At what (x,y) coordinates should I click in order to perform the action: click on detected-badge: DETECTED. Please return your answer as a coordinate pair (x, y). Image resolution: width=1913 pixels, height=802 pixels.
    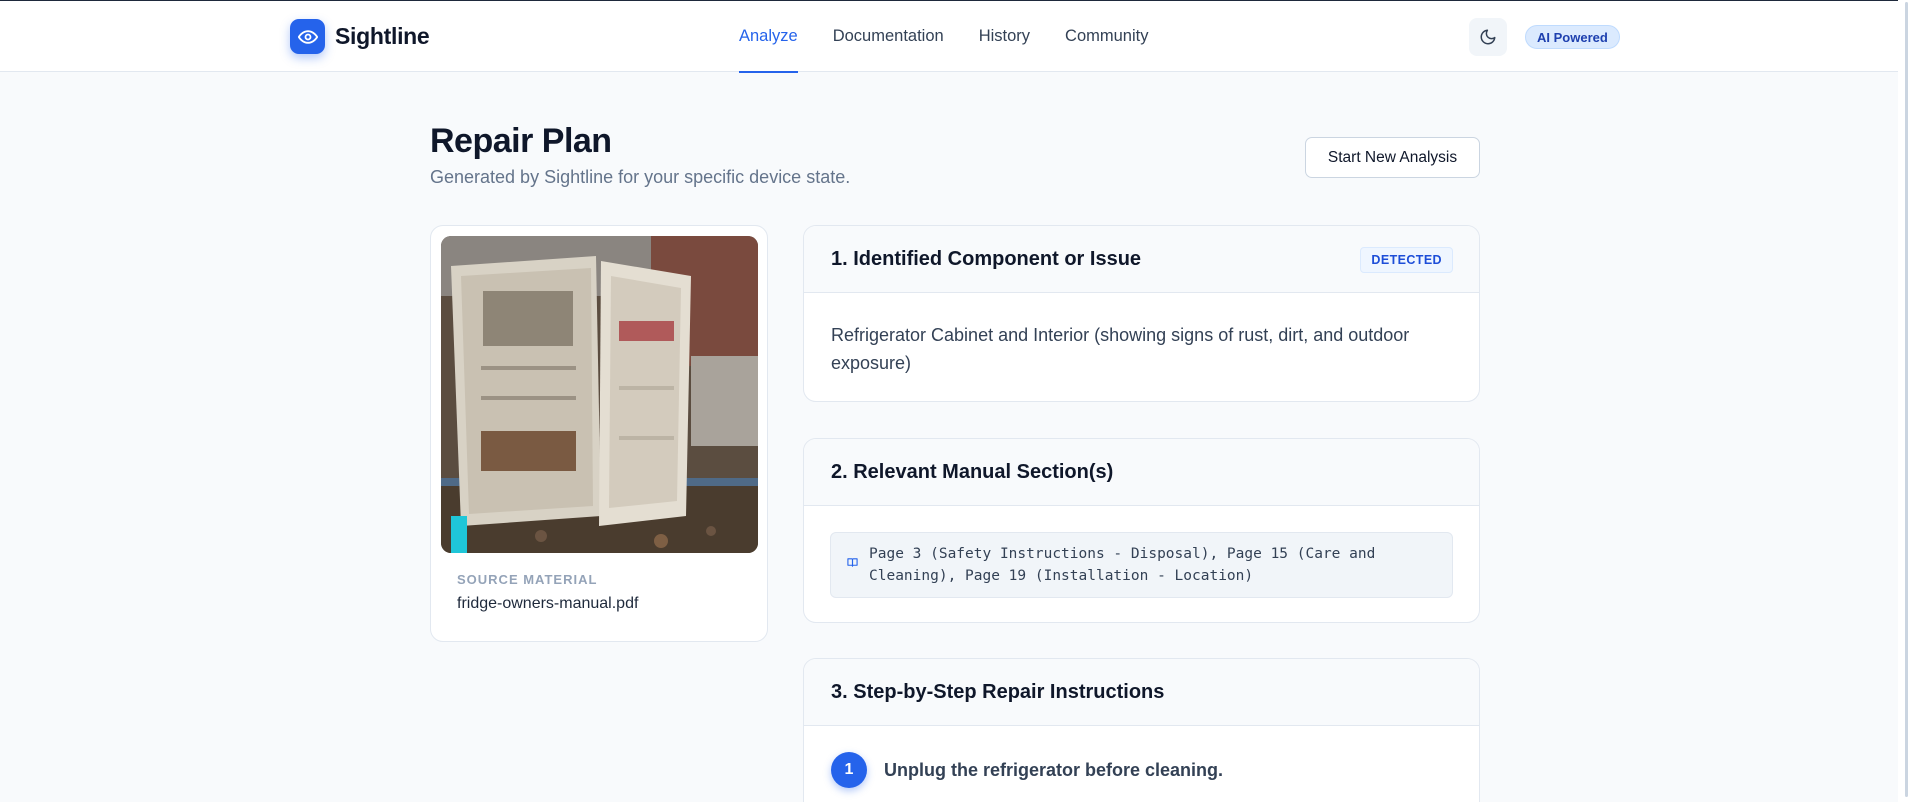
    Looking at the image, I should click on (1406, 260).